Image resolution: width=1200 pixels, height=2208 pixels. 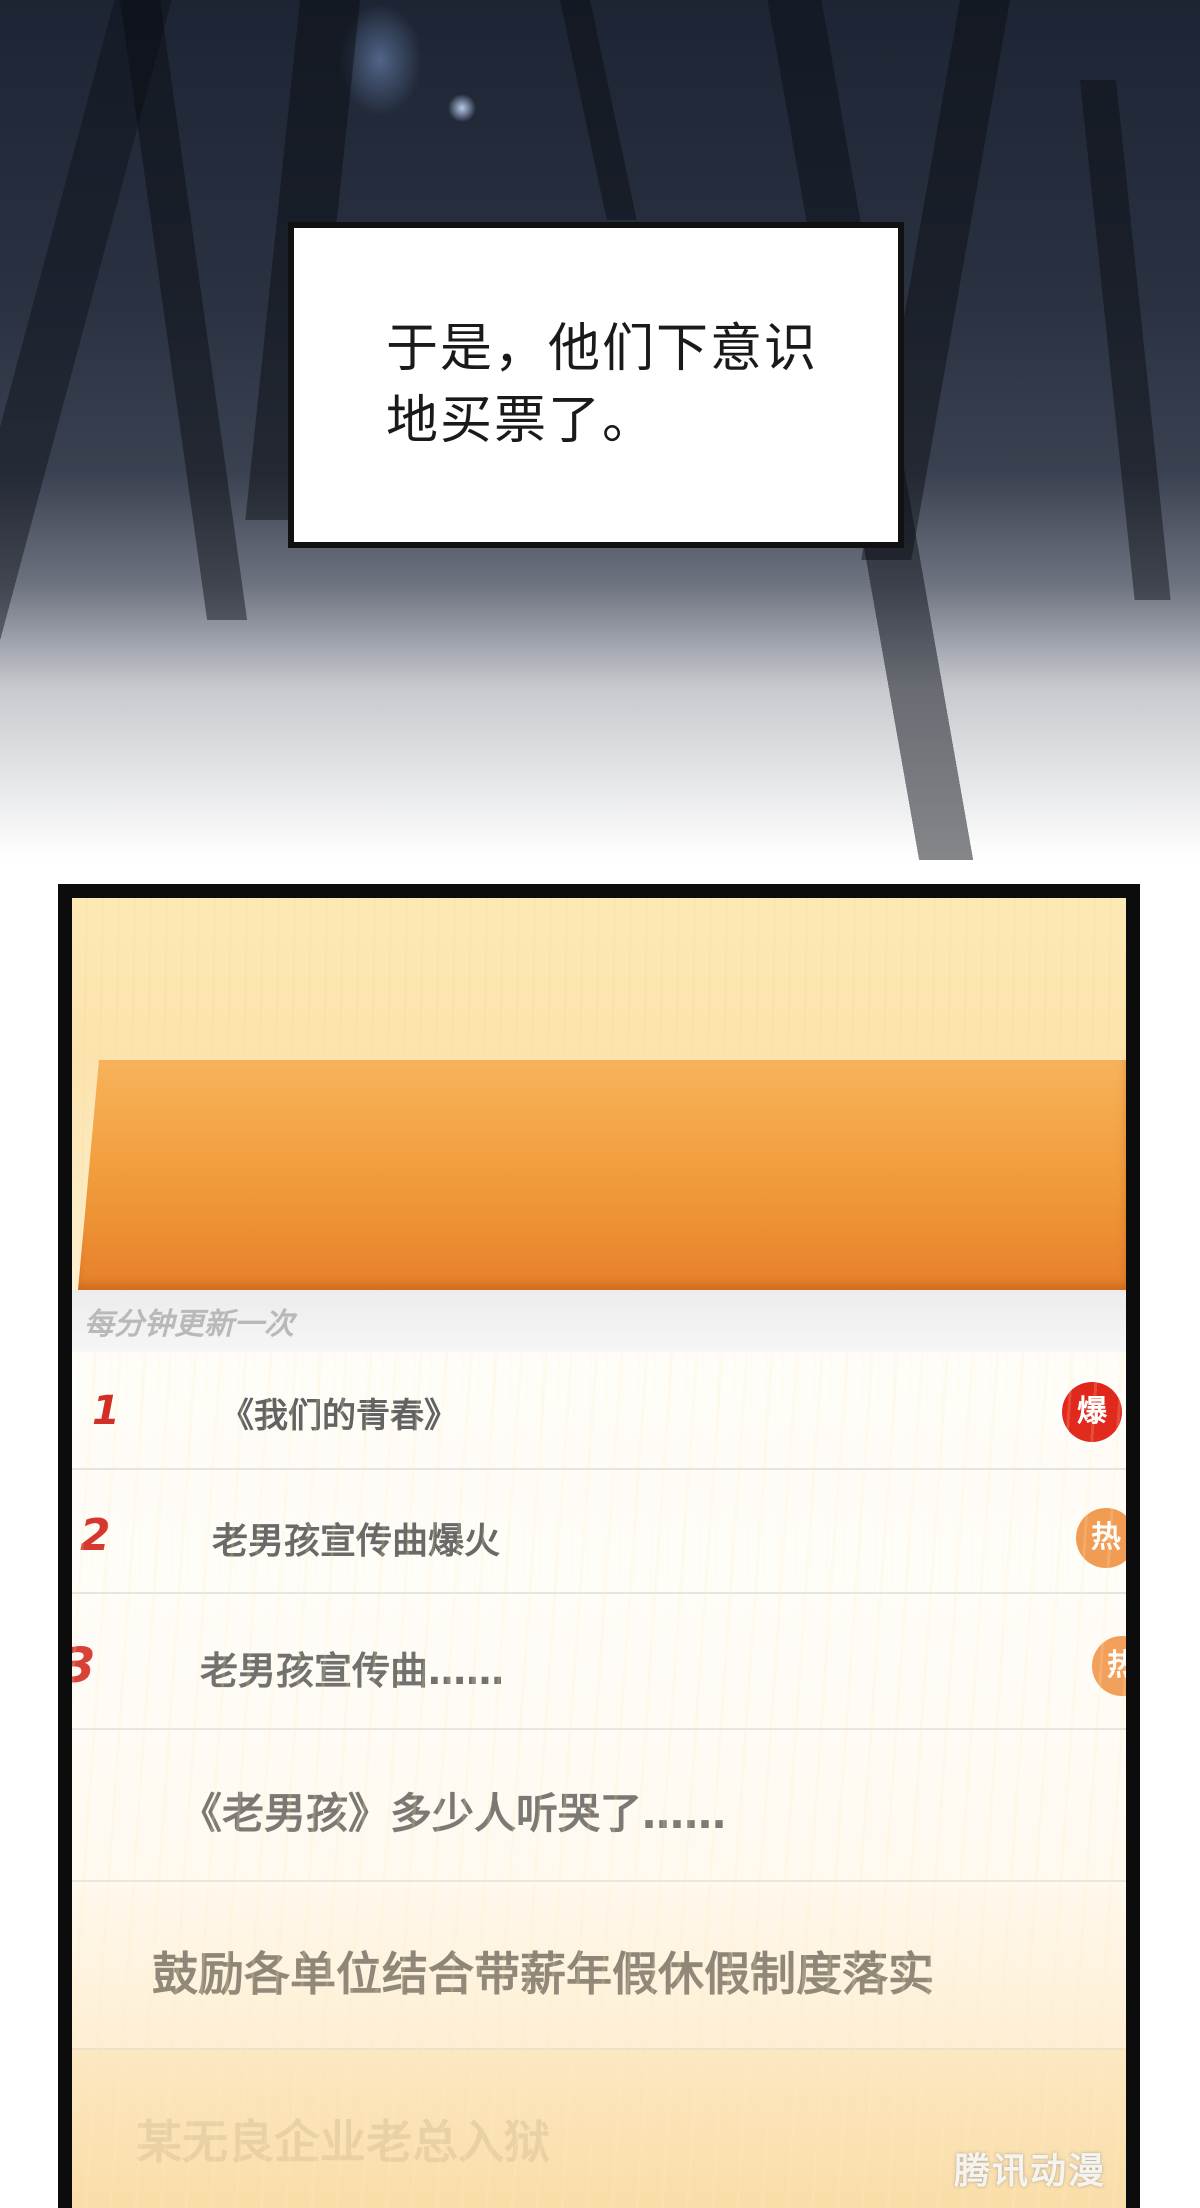 What do you see at coordinates (83, 1666) in the screenshot?
I see `rank-number: 3` at bounding box center [83, 1666].